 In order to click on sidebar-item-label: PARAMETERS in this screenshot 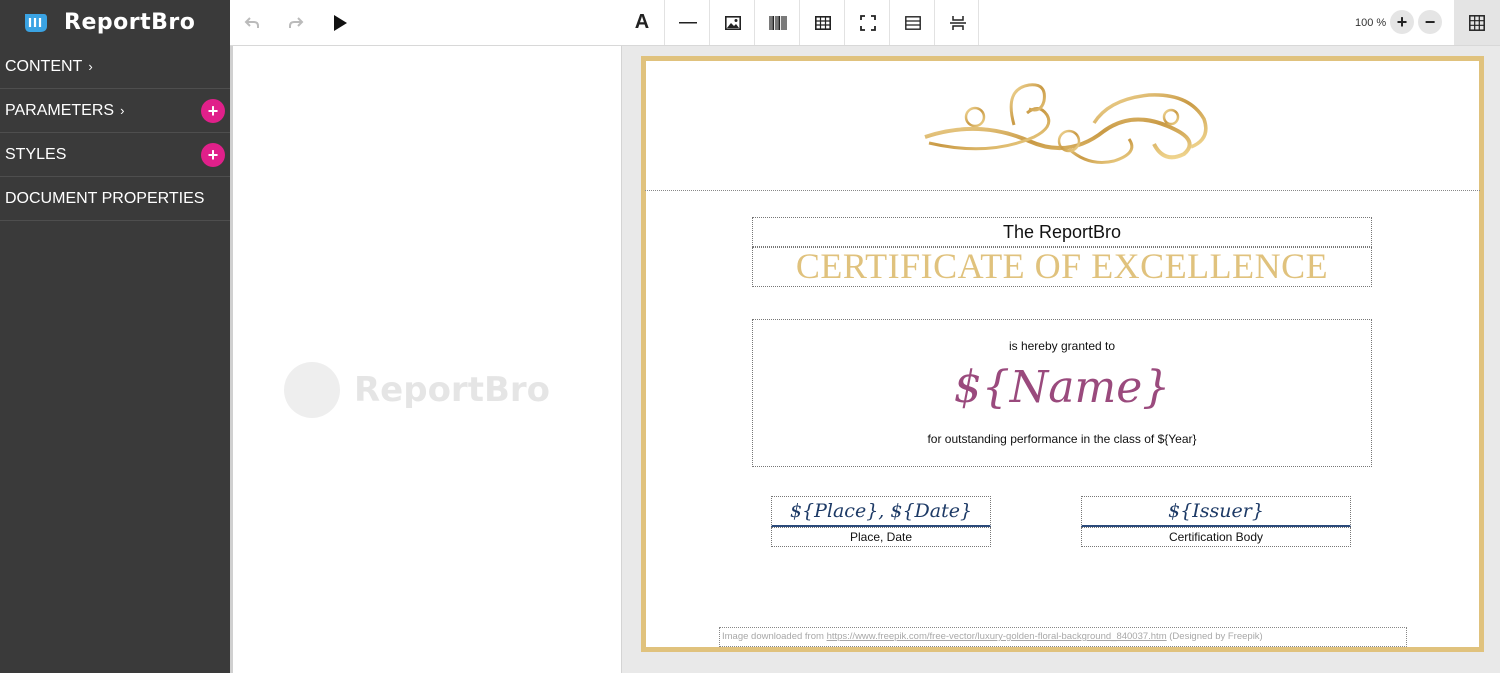, I will do `click(60, 110)`.